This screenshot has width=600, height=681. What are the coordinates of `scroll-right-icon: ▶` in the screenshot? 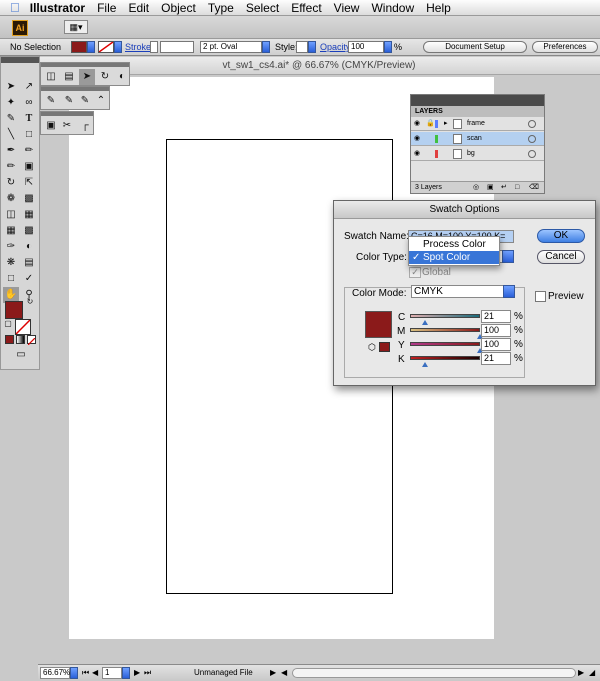 It's located at (581, 673).